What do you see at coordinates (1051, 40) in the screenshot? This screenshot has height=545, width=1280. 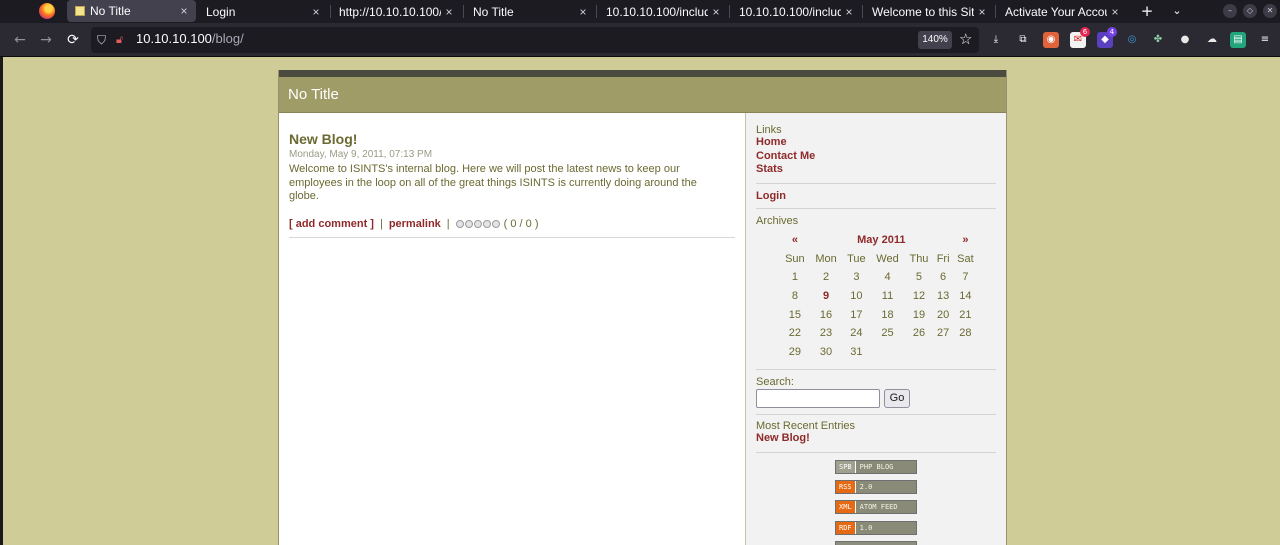 I see `foxyproxy-icon: ◉` at bounding box center [1051, 40].